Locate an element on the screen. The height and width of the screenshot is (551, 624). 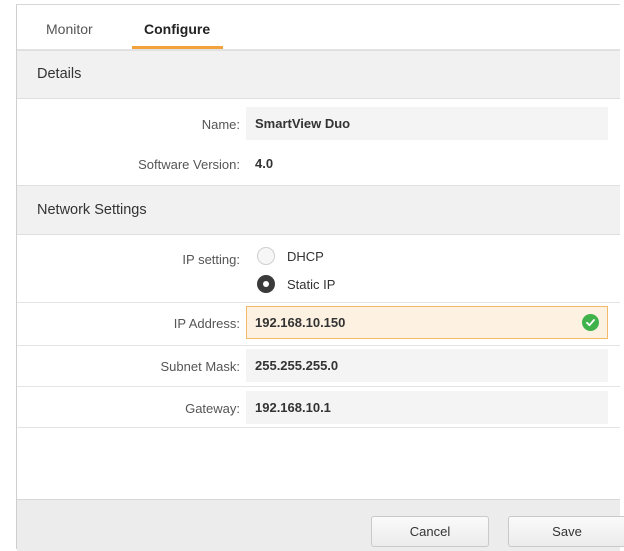
footer-bar: Cancel Save is located at coordinates (320, 525).